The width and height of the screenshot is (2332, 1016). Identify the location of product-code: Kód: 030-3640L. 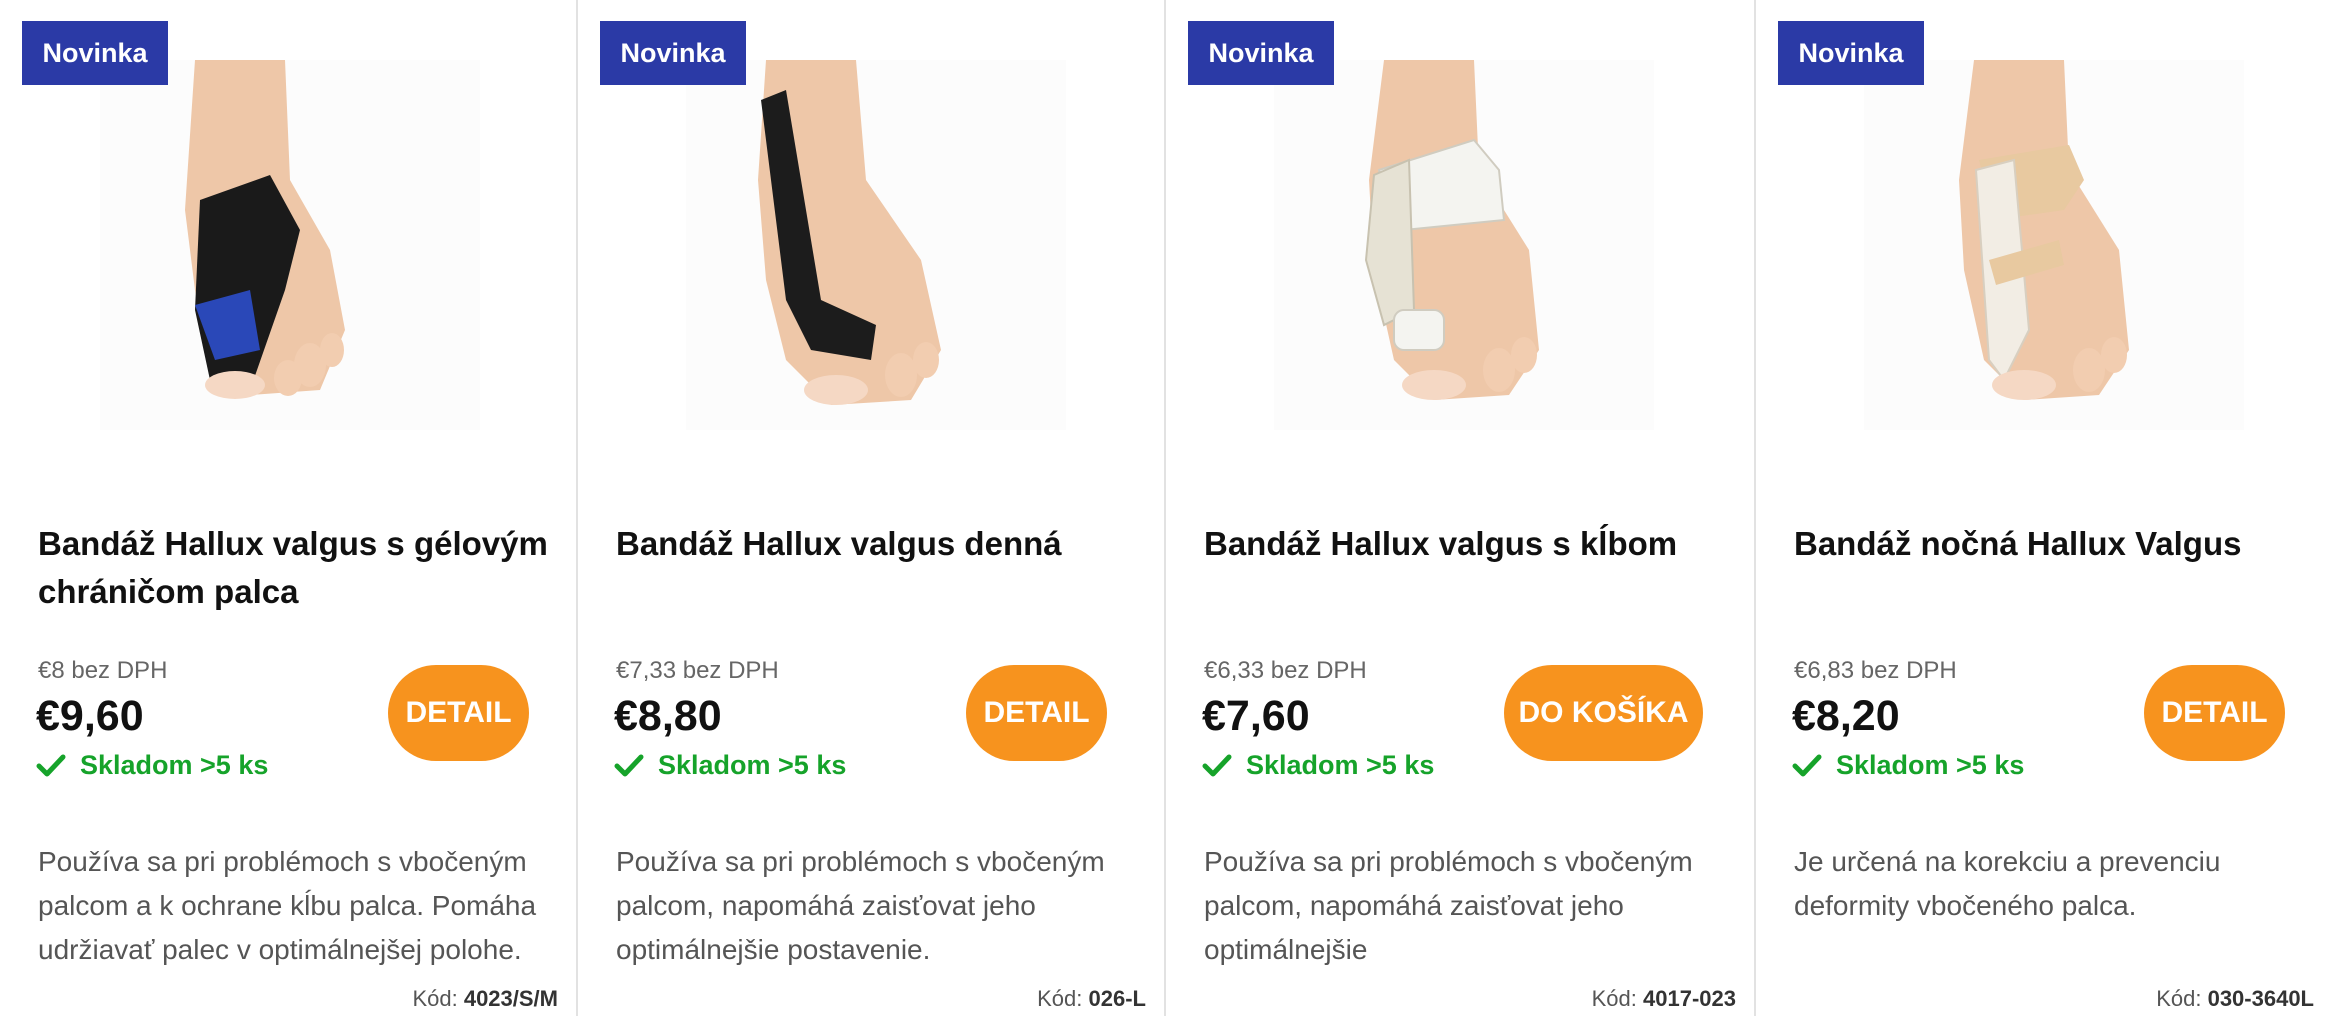
(2235, 999).